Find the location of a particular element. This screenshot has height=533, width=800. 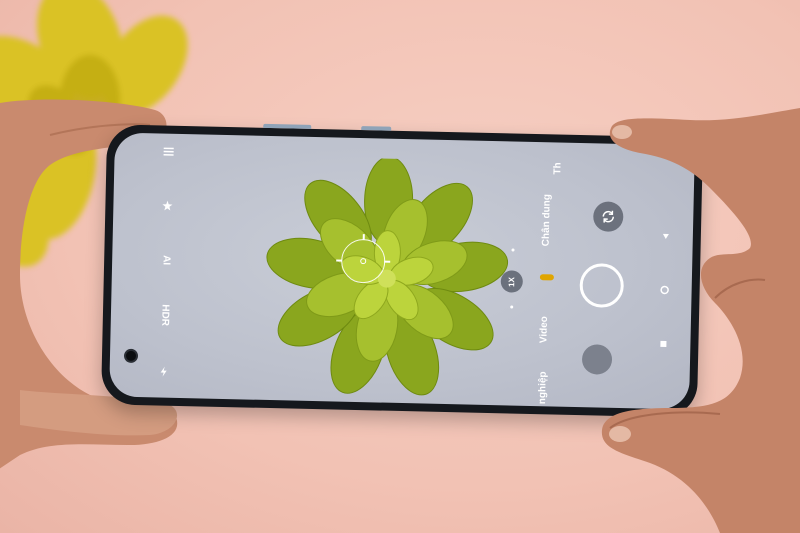

photo-mode-indicator is located at coordinates (546, 277).